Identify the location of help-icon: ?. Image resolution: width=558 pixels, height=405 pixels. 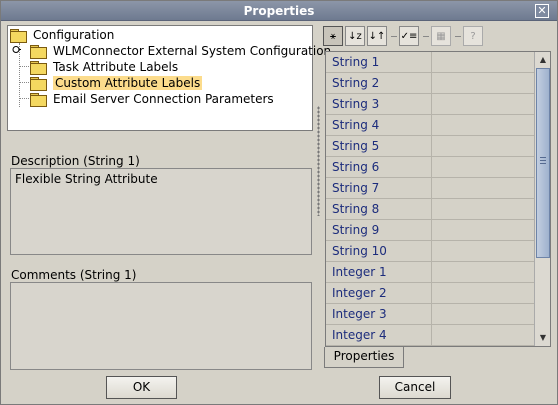
(473, 36).